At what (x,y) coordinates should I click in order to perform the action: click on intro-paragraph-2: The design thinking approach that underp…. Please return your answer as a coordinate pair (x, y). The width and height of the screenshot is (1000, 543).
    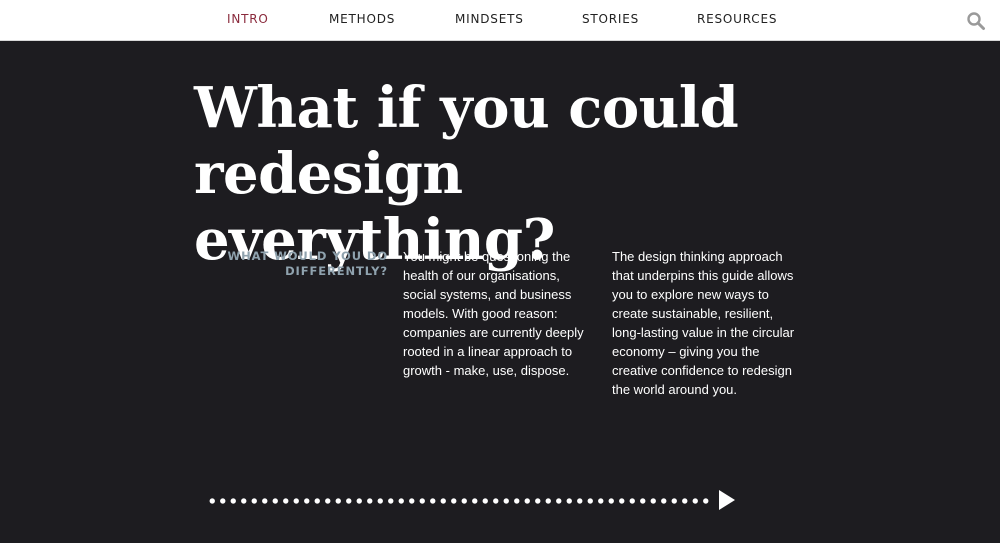
    Looking at the image, I should click on (703, 323).